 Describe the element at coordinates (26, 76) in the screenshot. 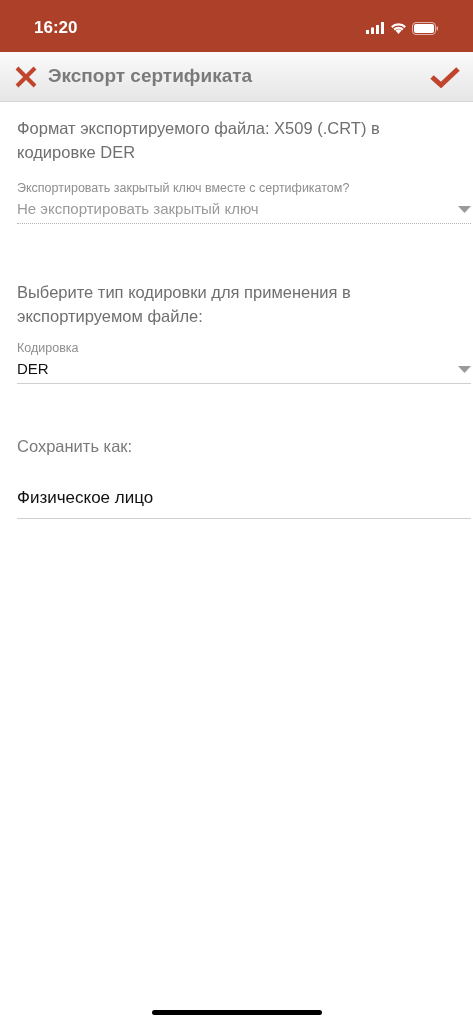

I see `close-icon` at that location.